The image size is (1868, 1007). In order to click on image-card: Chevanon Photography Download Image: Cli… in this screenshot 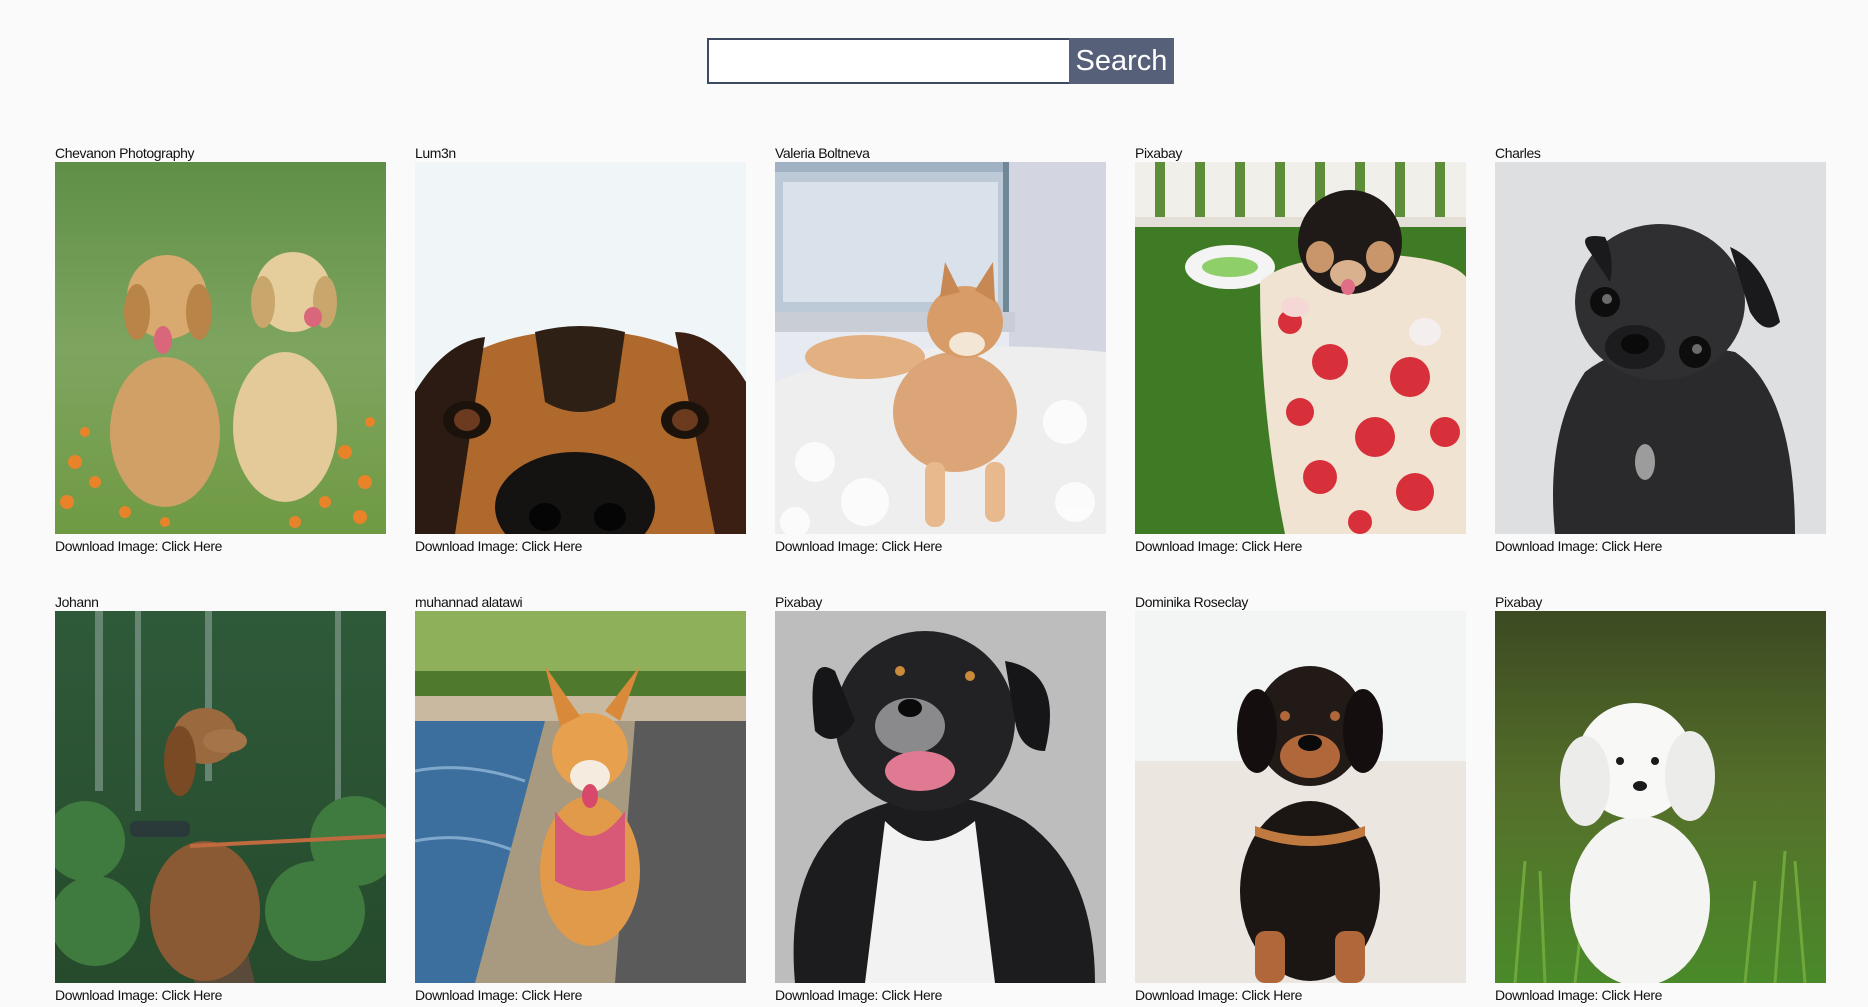, I will do `click(220, 351)`.